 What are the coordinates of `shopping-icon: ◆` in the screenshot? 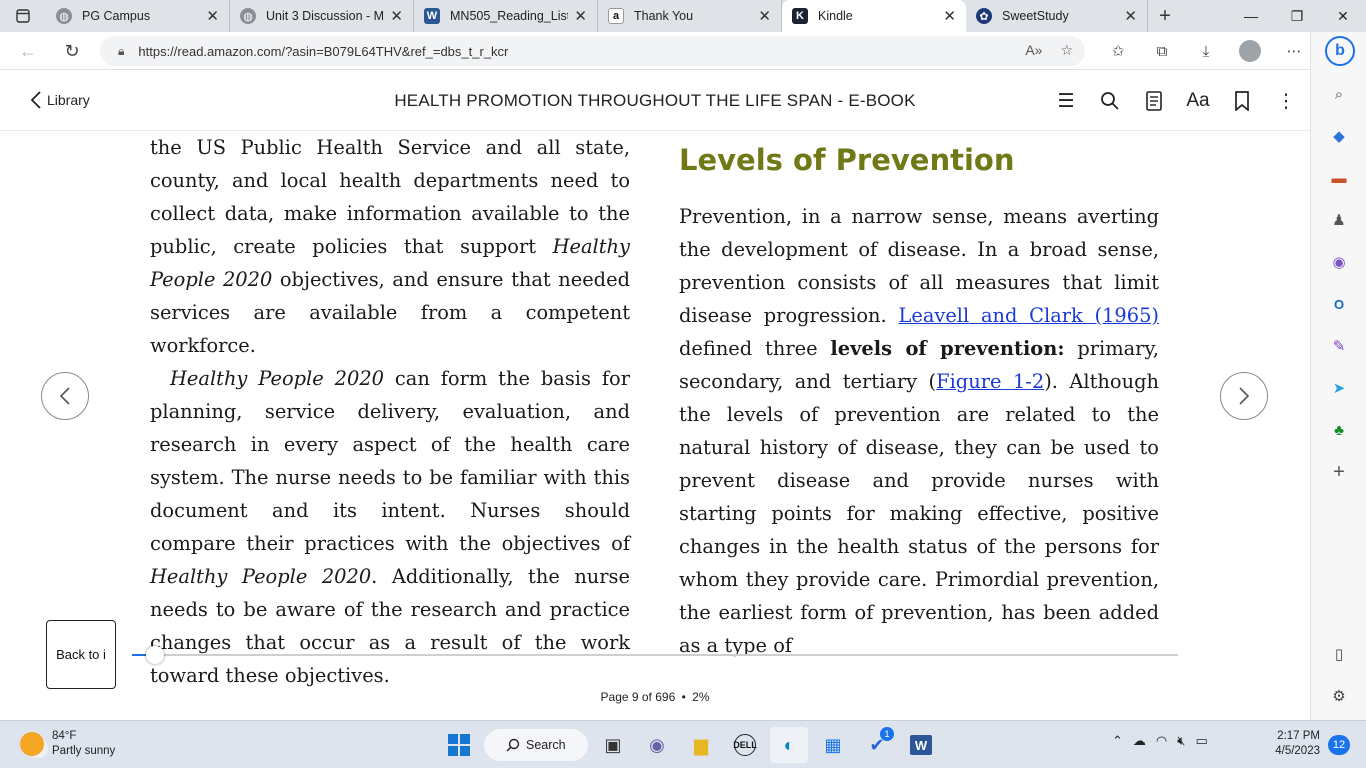 It's located at (1339, 136).